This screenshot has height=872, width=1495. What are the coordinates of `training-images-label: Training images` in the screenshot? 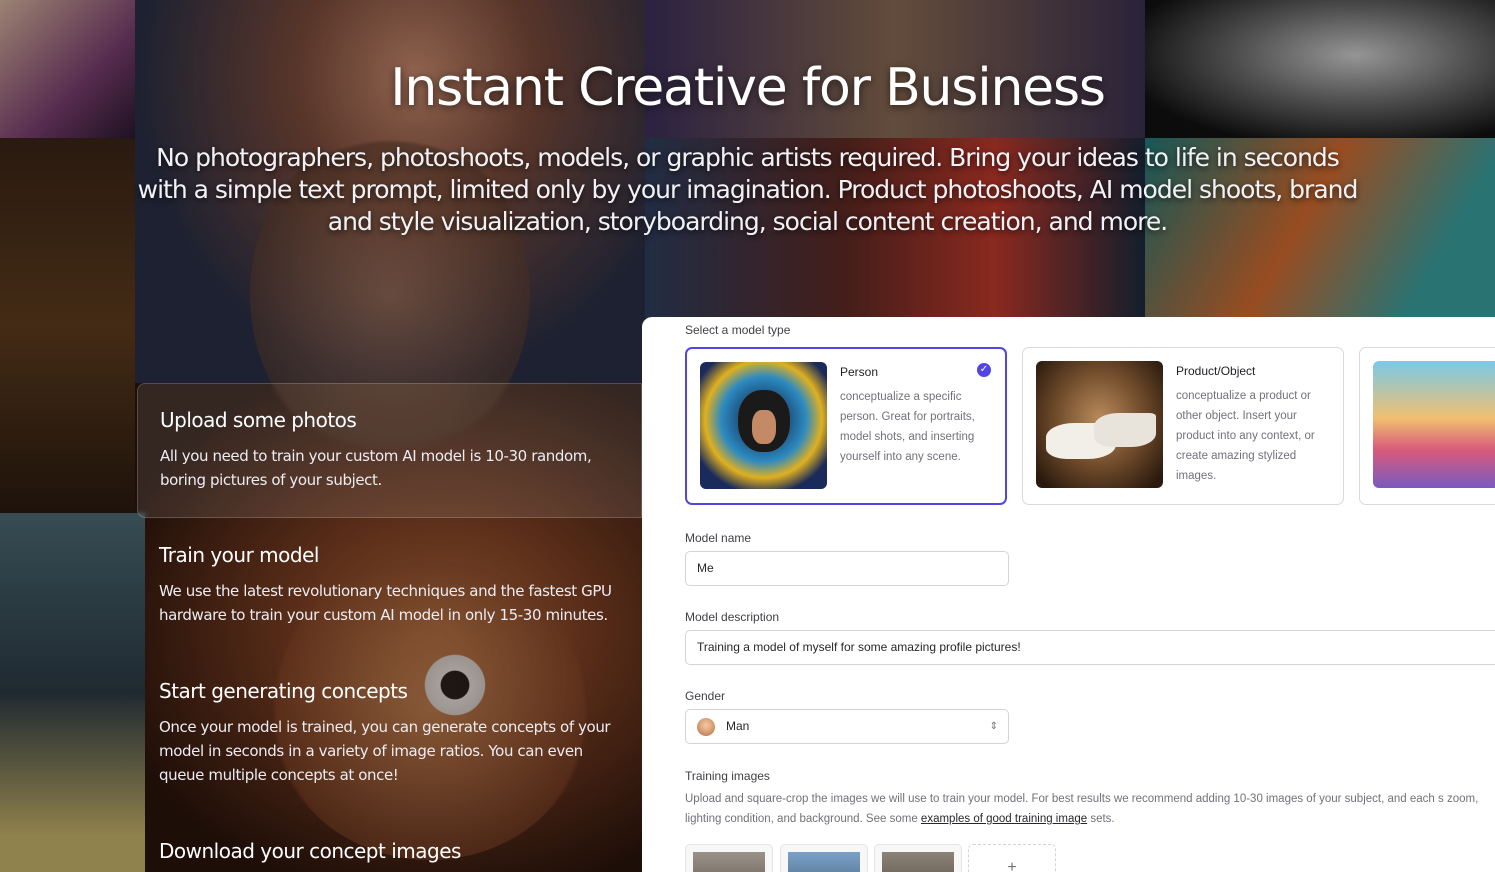 It's located at (727, 776).